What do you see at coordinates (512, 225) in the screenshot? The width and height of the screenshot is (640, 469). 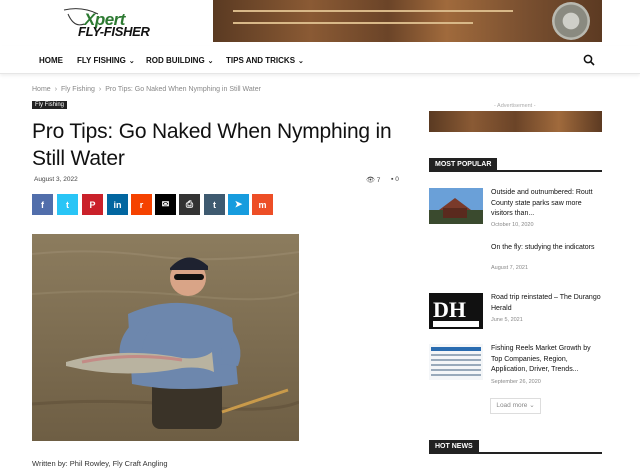 I see `popular-date: October 10, 2020` at bounding box center [512, 225].